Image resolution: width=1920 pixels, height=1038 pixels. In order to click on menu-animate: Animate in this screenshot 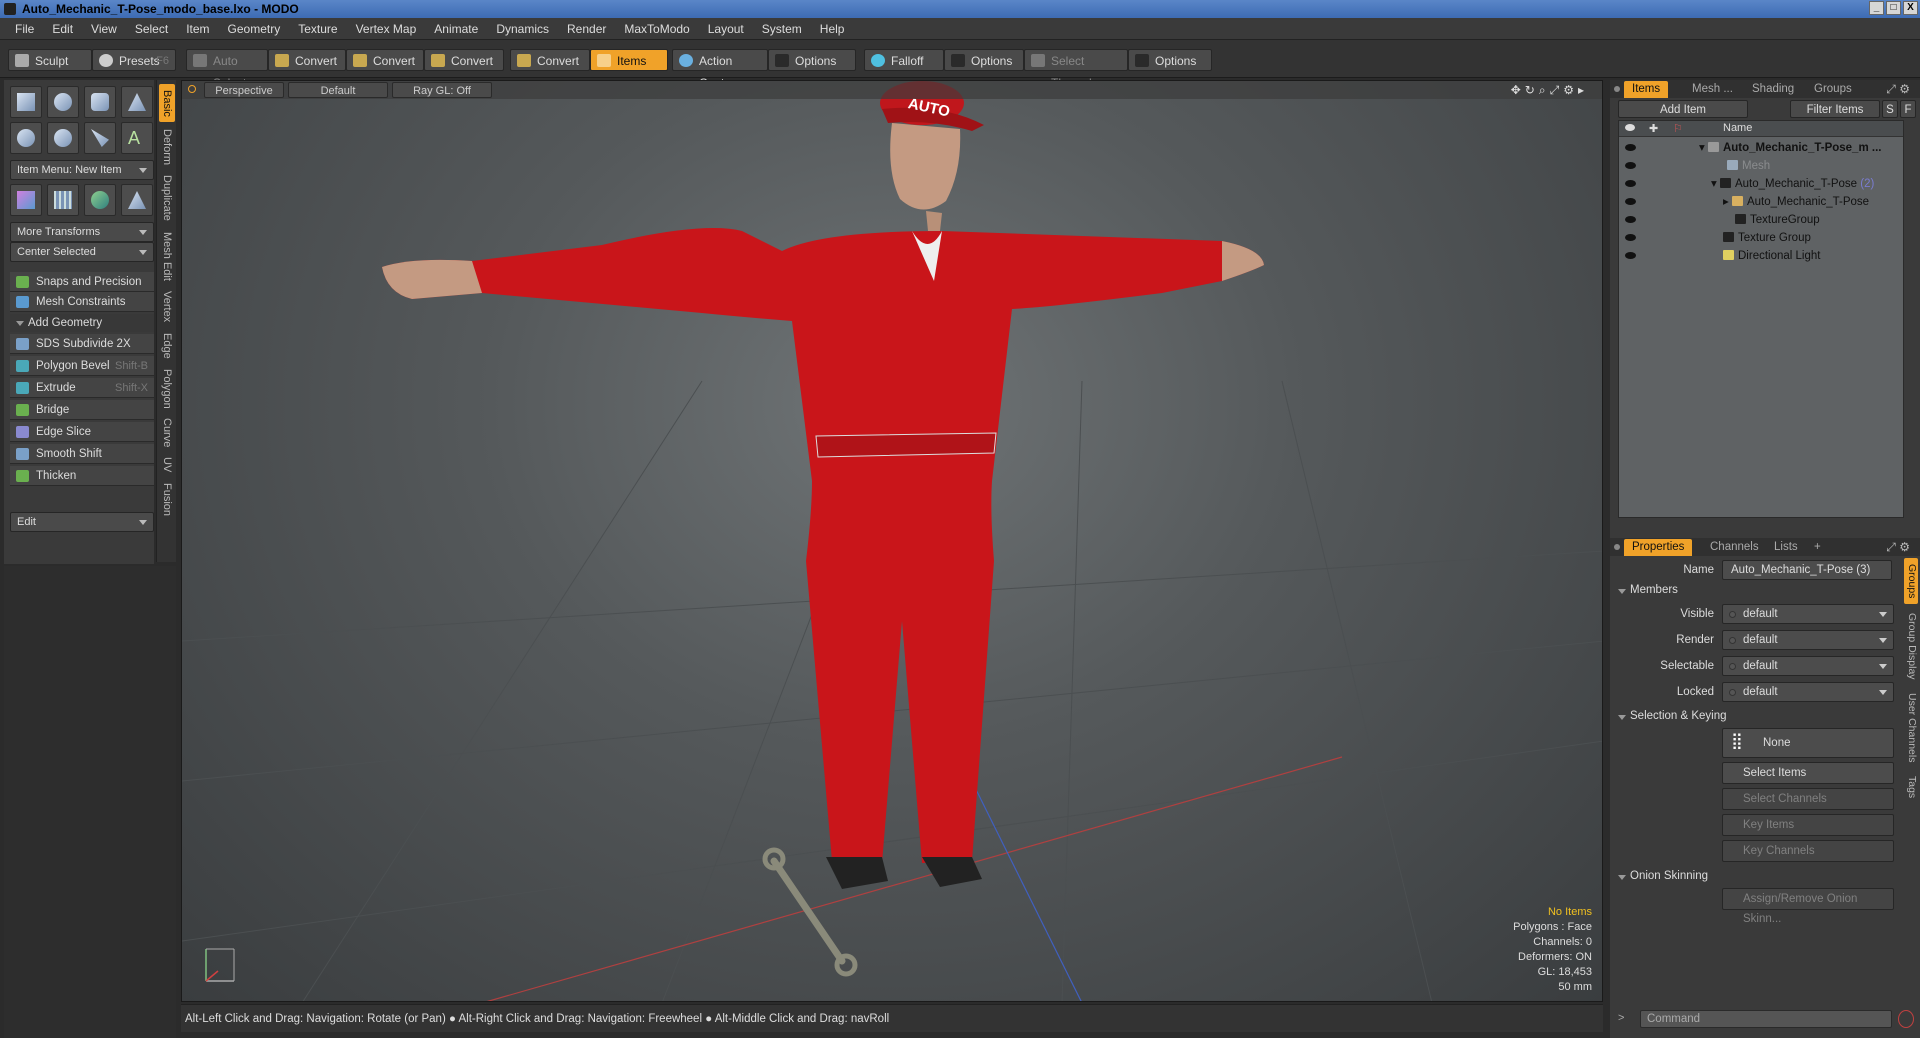, I will do `click(456, 29)`.